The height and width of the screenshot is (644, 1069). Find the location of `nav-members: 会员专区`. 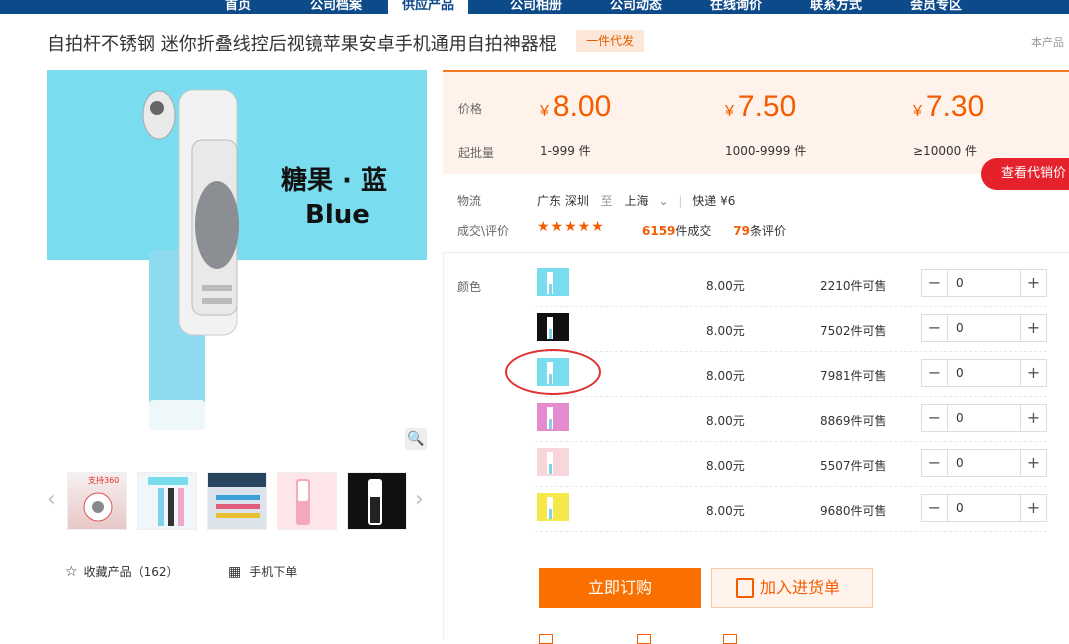

nav-members: 会员专区 is located at coordinates (936, 6).